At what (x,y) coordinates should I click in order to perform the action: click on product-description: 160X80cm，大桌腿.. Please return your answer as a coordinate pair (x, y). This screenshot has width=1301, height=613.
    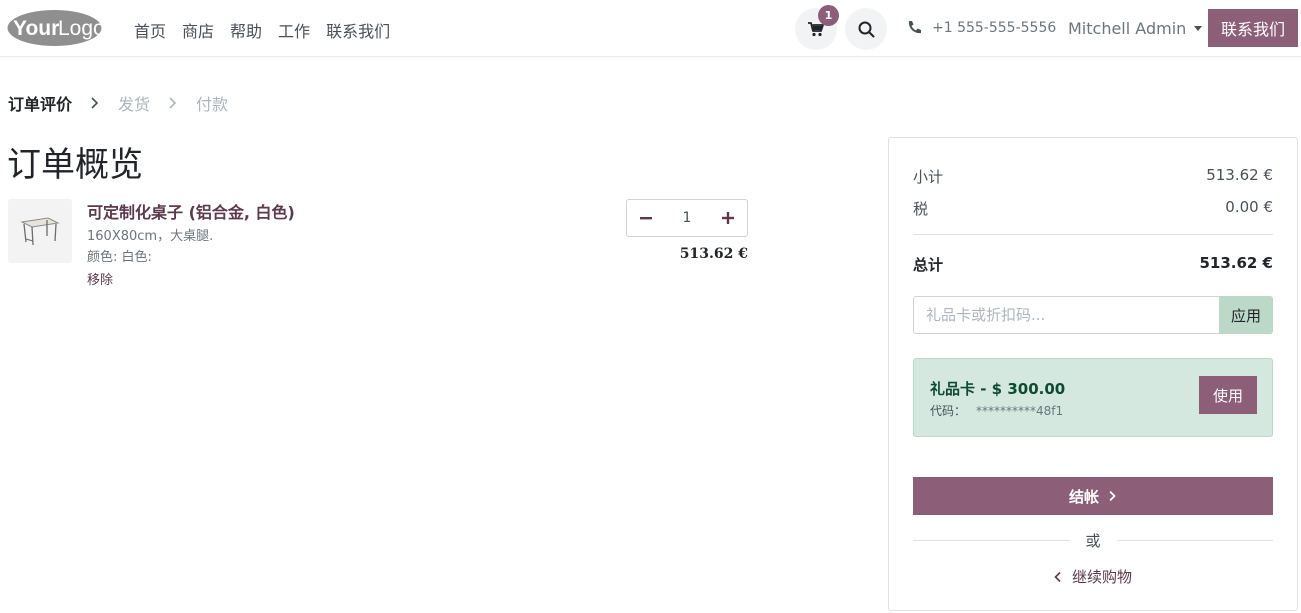
    Looking at the image, I should click on (150, 236).